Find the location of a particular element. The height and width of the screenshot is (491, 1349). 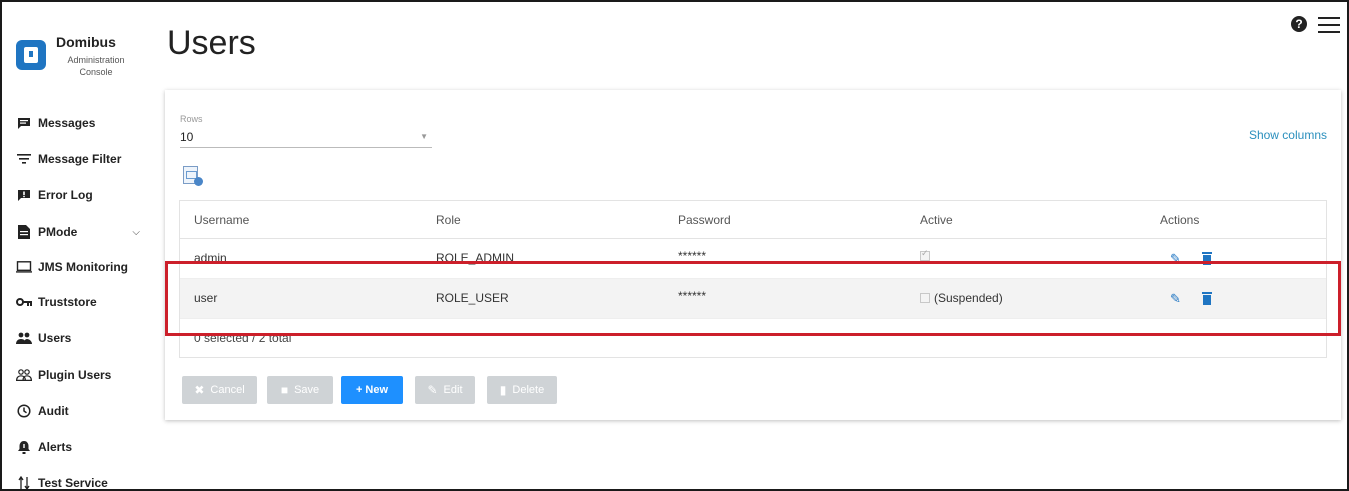

sidebar-item-error-log: Error Log is located at coordinates (81, 195).